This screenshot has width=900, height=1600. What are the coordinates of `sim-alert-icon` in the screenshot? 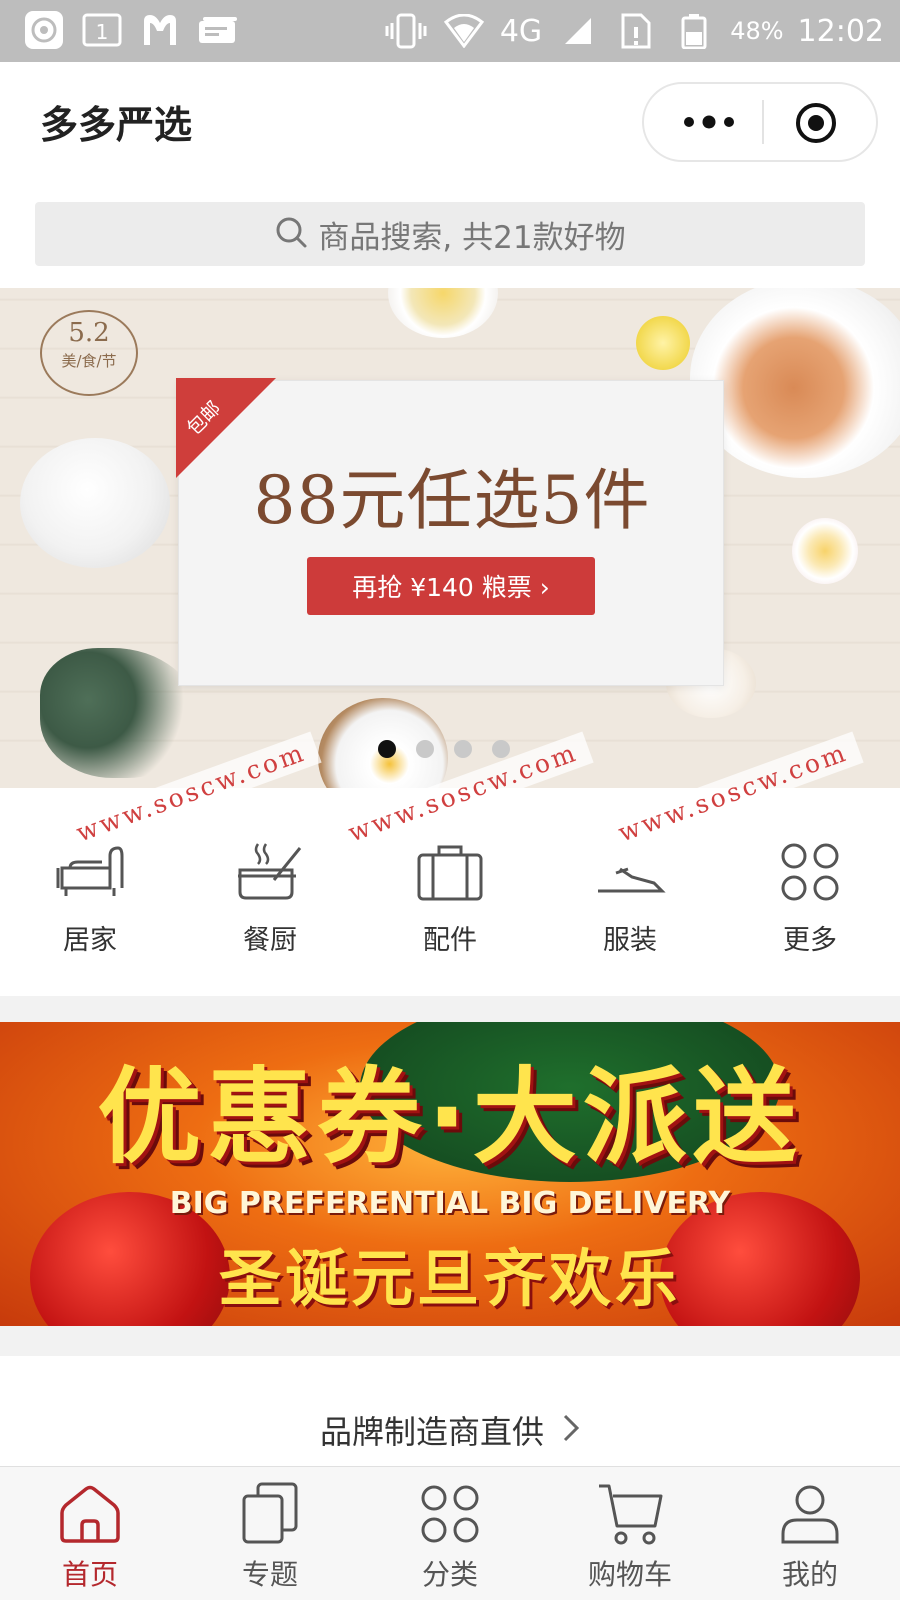 It's located at (636, 31).